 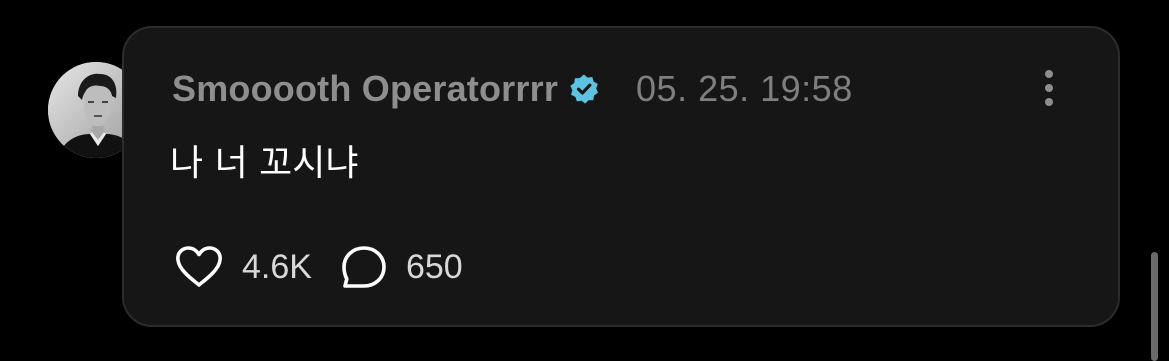 I want to click on username: Smooooth Operatorrrr, so click(x=365, y=89).